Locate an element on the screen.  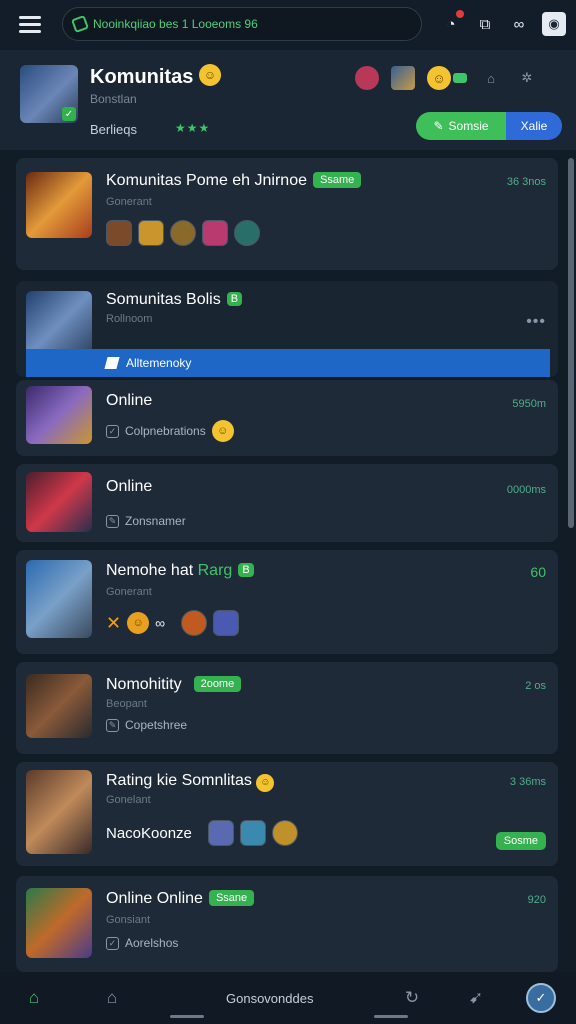
scrollbar is located at coordinates (571, 343).